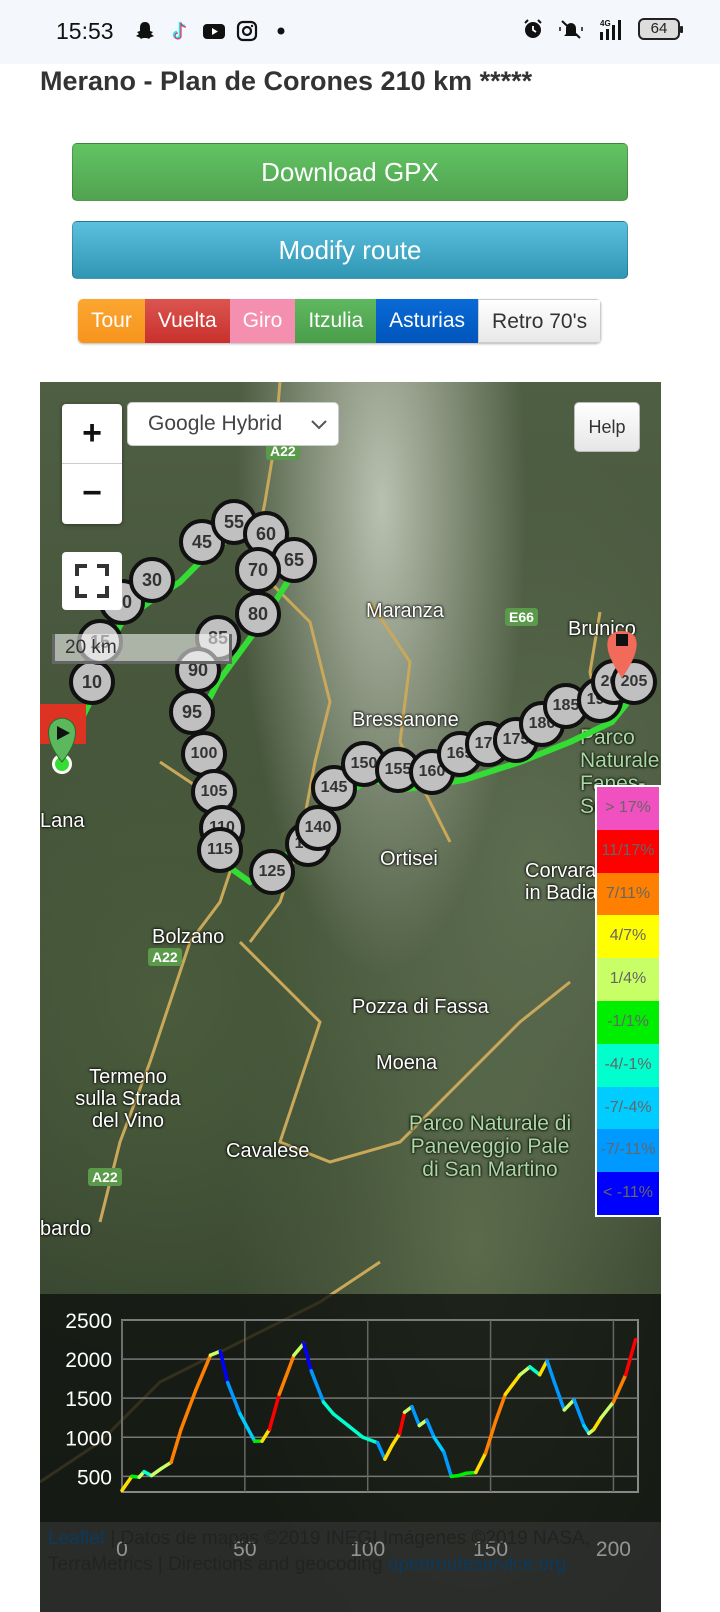 The width and height of the screenshot is (720, 1612). I want to click on legend-item: -1/1%, so click(628, 1022).